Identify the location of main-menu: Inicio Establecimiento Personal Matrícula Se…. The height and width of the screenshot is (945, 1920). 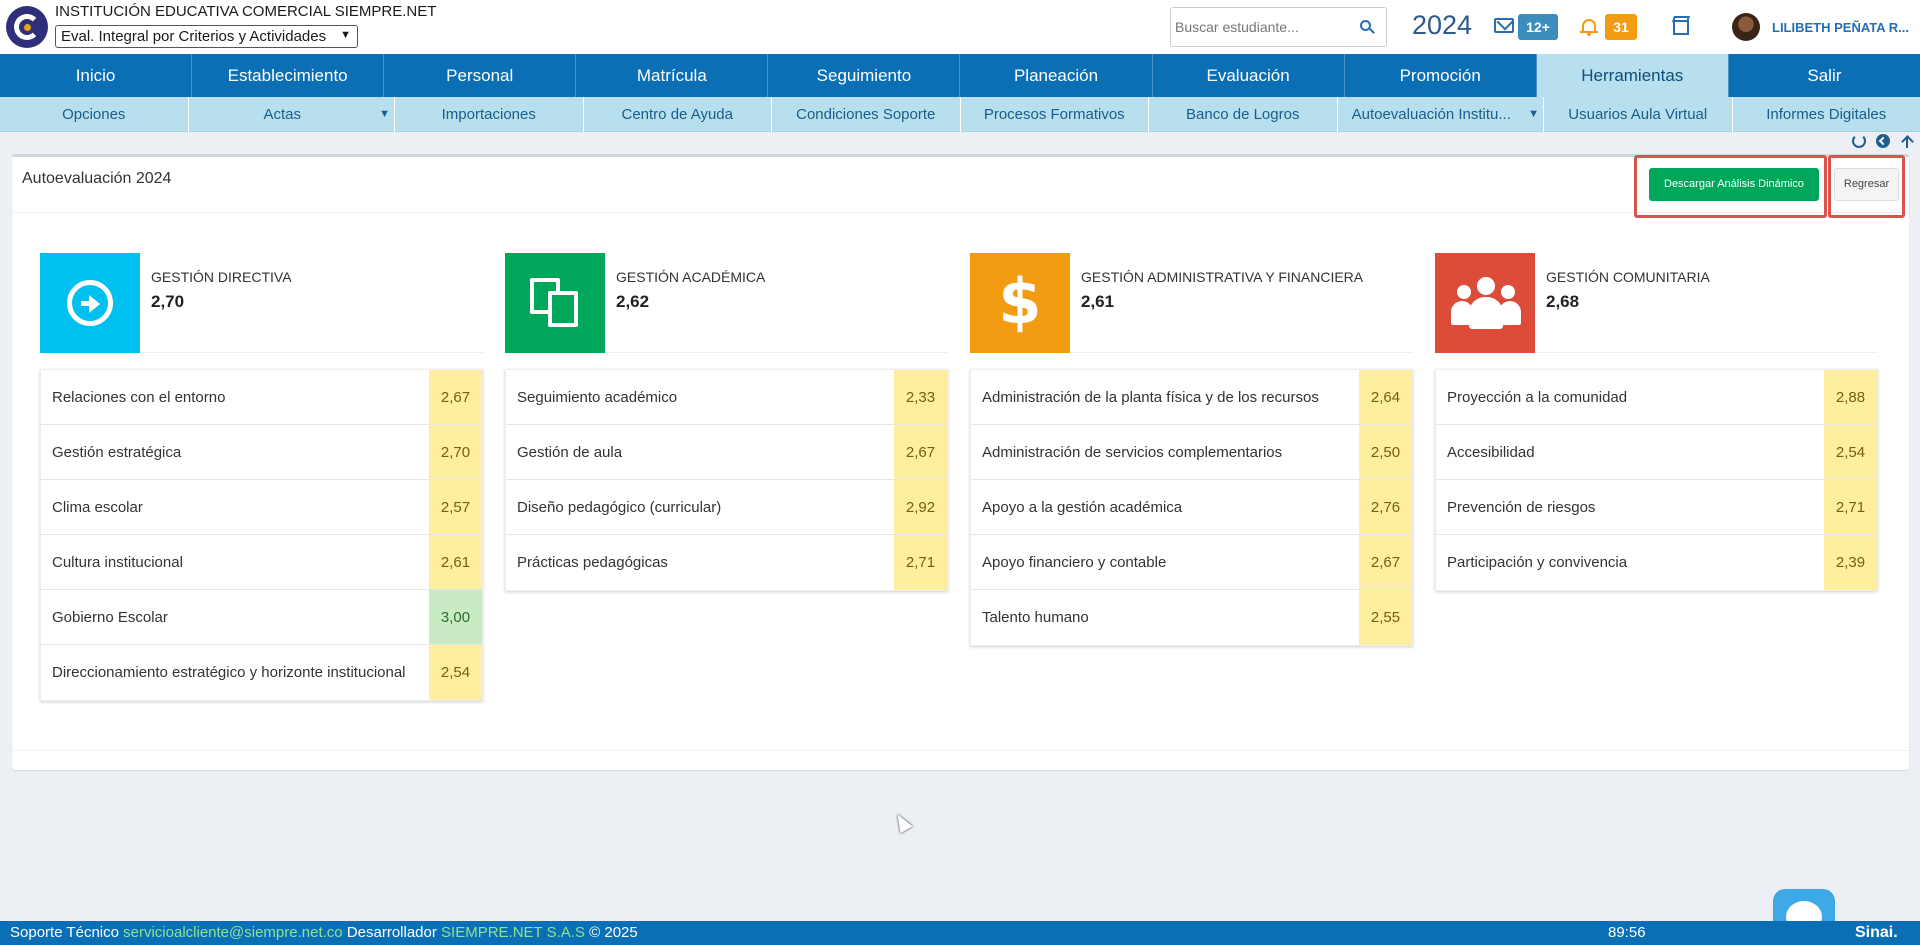
(960, 75).